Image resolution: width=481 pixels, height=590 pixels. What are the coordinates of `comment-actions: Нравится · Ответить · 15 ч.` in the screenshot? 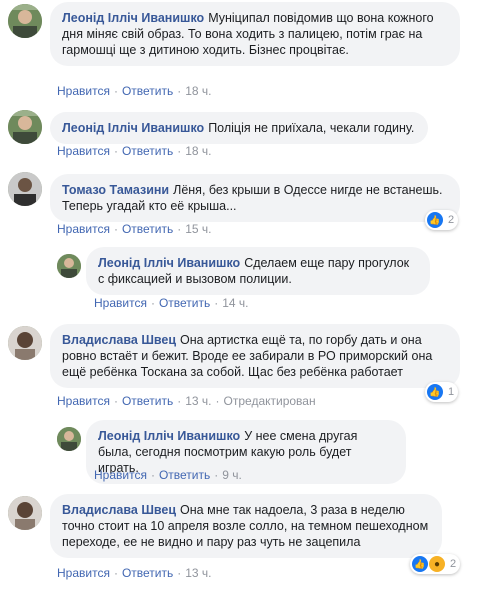 It's located at (134, 229).